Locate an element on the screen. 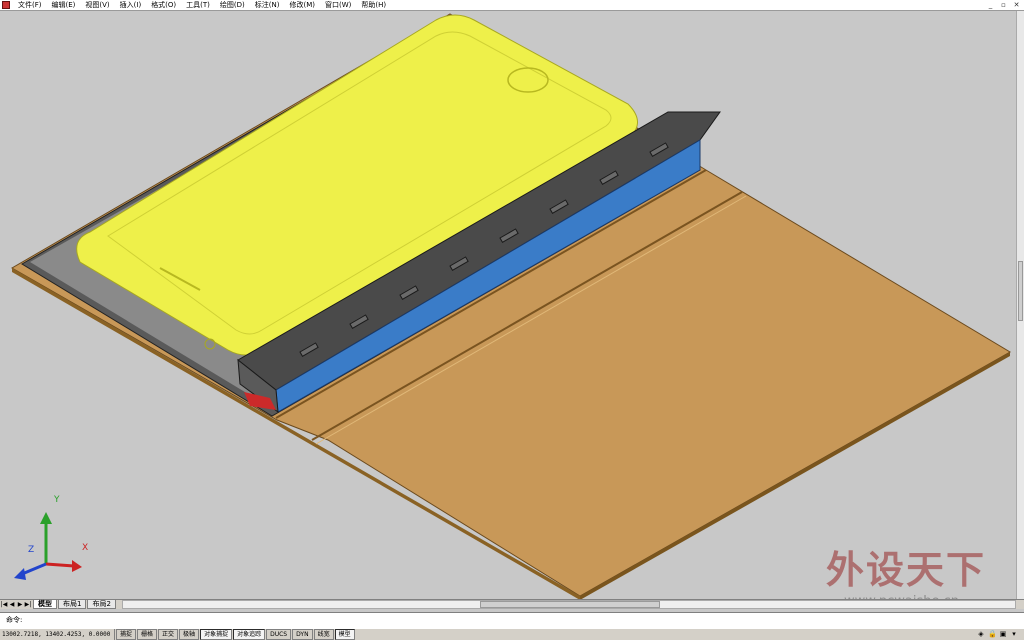  restore-icon: ▫ is located at coordinates (1003, 5).